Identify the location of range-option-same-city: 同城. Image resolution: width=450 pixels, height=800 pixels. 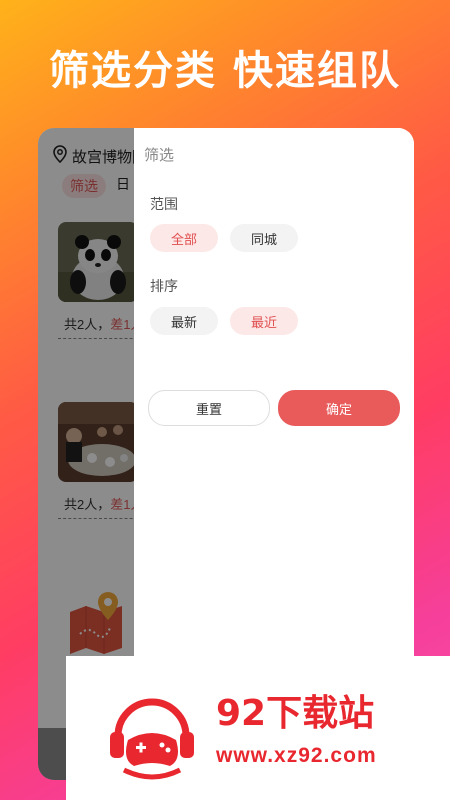
(264, 238).